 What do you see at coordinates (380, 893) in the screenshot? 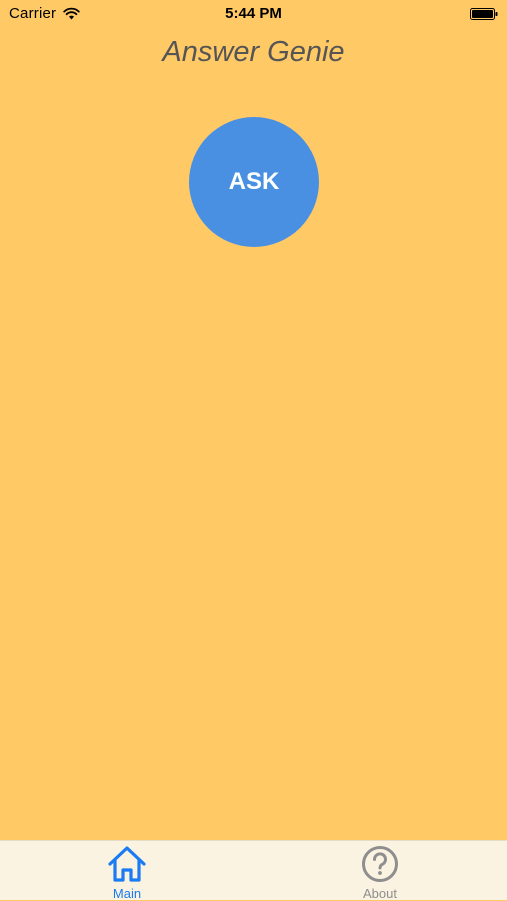
I see `tab-about-label: About` at bounding box center [380, 893].